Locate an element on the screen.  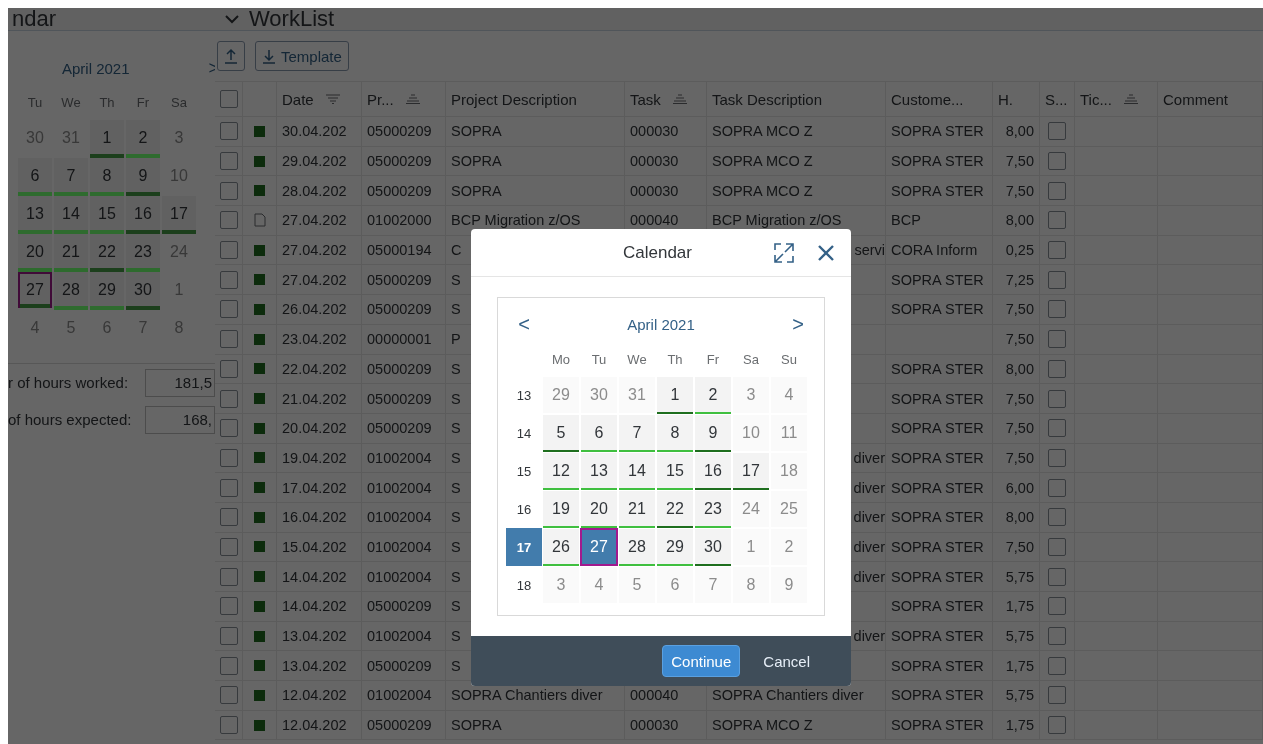
cancel-button: Cancel is located at coordinates (786, 661).